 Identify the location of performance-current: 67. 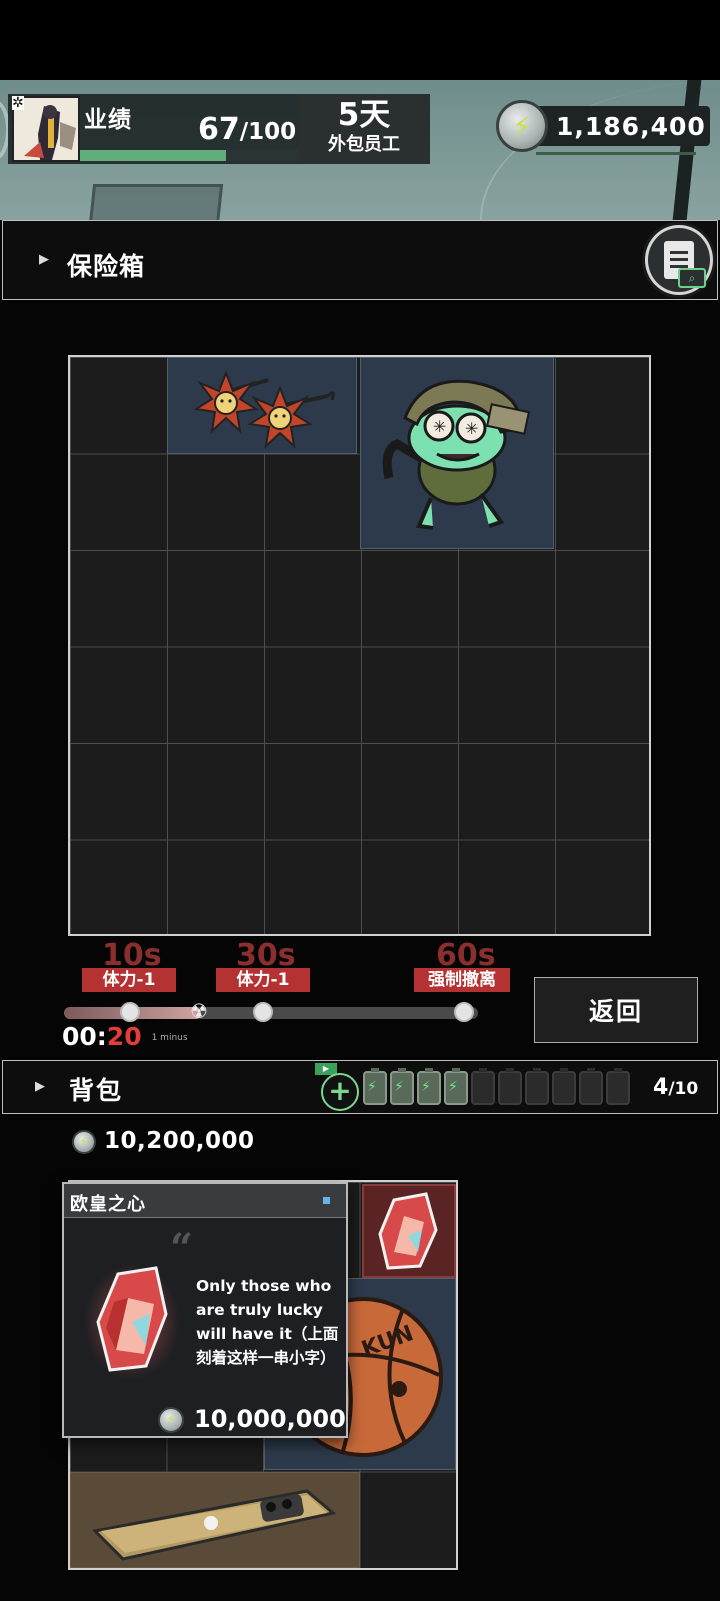
(219, 129).